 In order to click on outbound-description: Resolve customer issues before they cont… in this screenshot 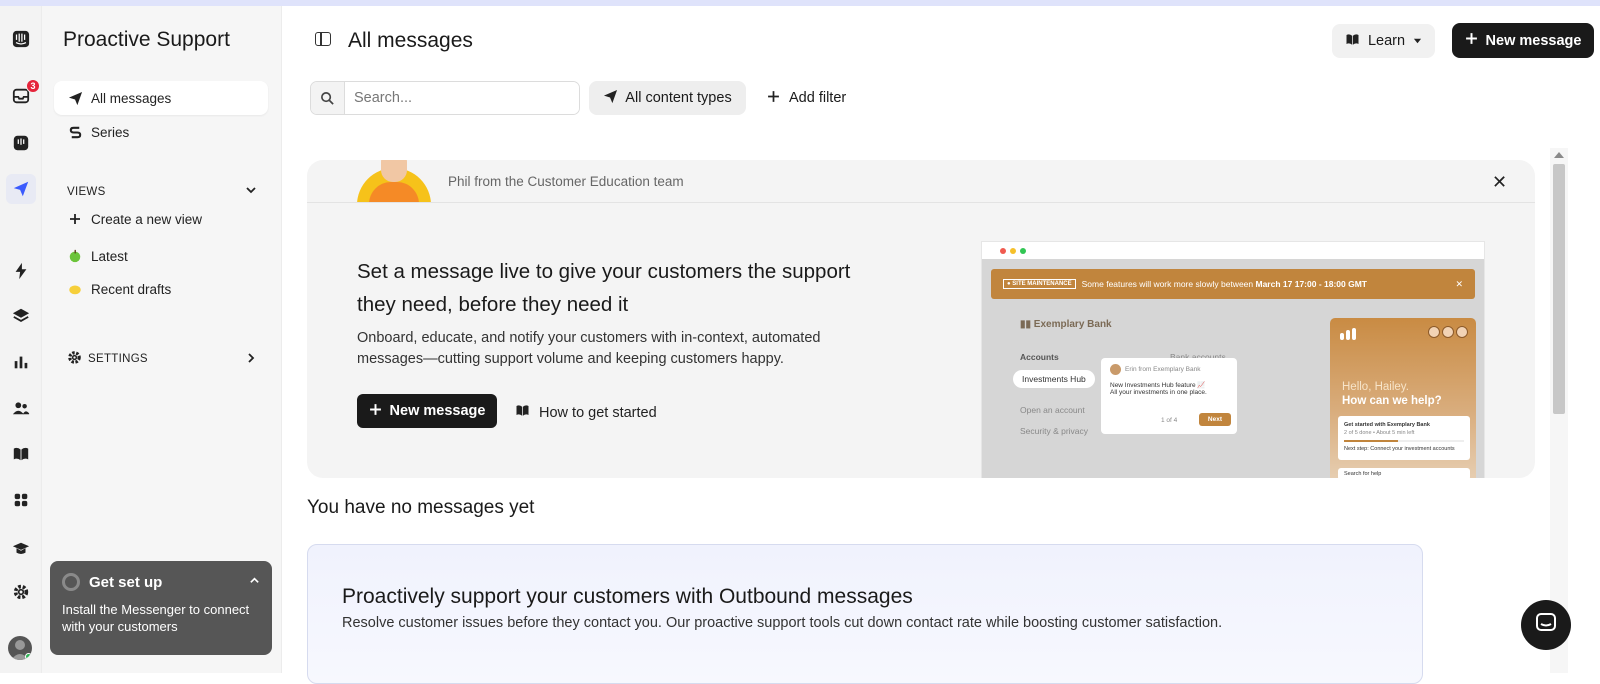, I will do `click(782, 623)`.